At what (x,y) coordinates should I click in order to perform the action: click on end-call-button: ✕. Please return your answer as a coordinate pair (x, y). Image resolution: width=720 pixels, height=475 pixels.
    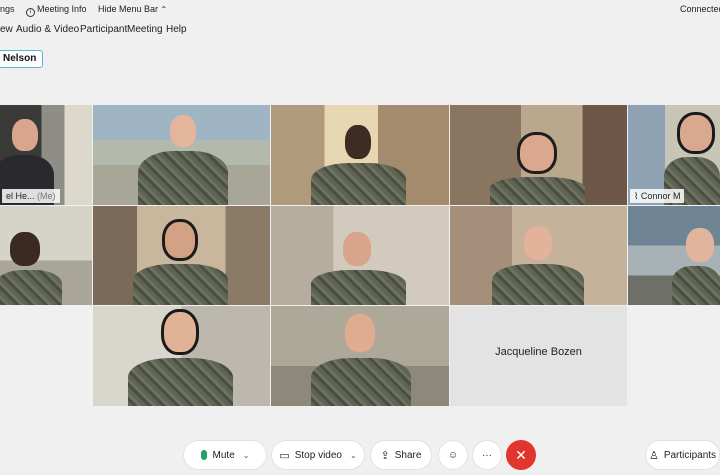
    Looking at the image, I should click on (521, 455).